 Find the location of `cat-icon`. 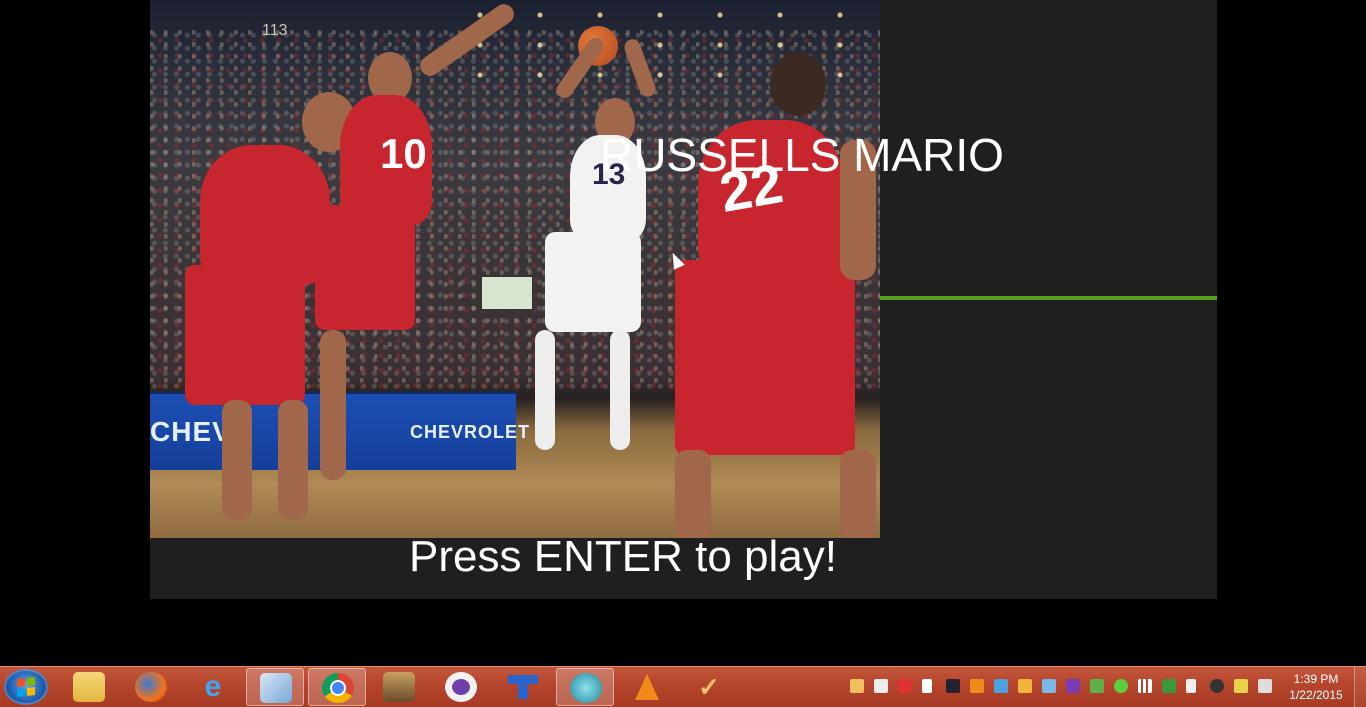

cat-icon is located at coordinates (461, 687).